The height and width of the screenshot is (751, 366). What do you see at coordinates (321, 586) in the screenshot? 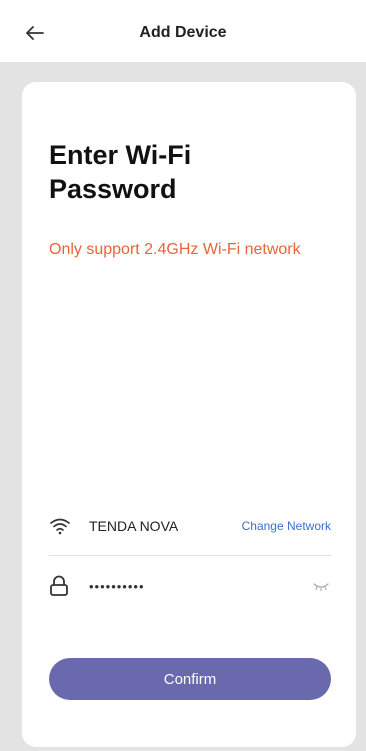
I see `eye-closed-icon` at bounding box center [321, 586].